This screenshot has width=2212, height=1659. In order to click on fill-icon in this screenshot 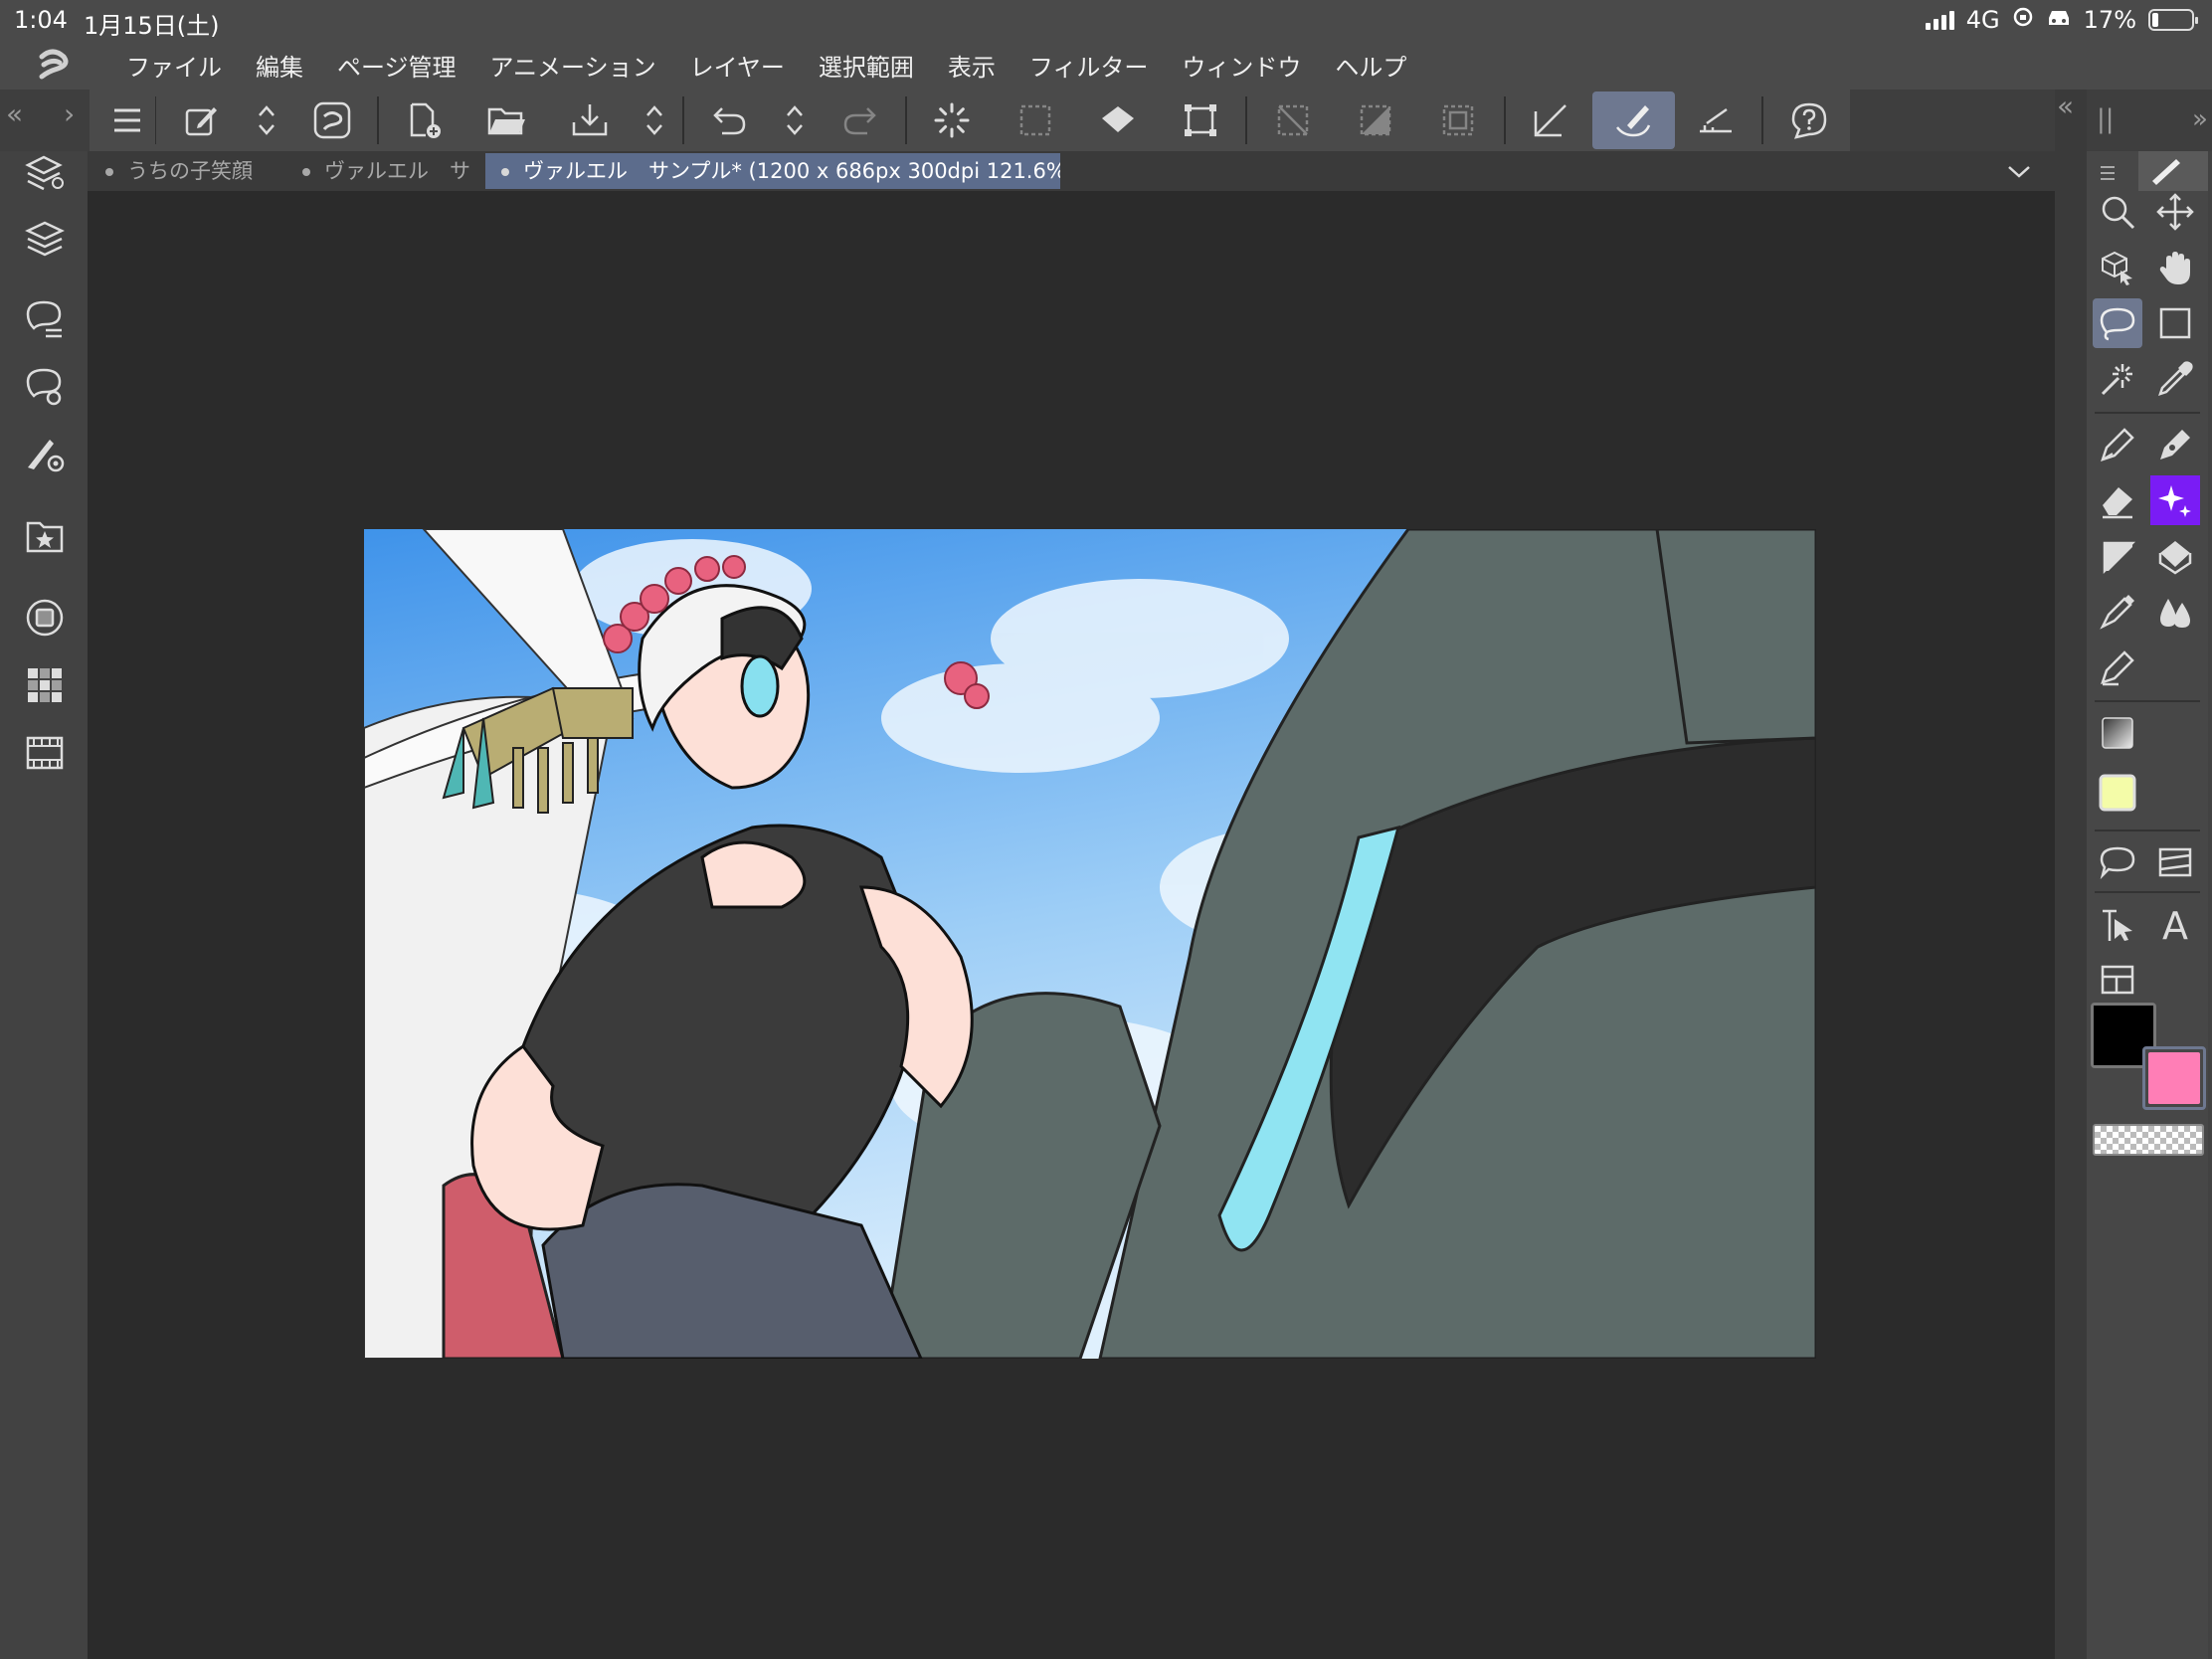, I will do `click(1117, 120)`.